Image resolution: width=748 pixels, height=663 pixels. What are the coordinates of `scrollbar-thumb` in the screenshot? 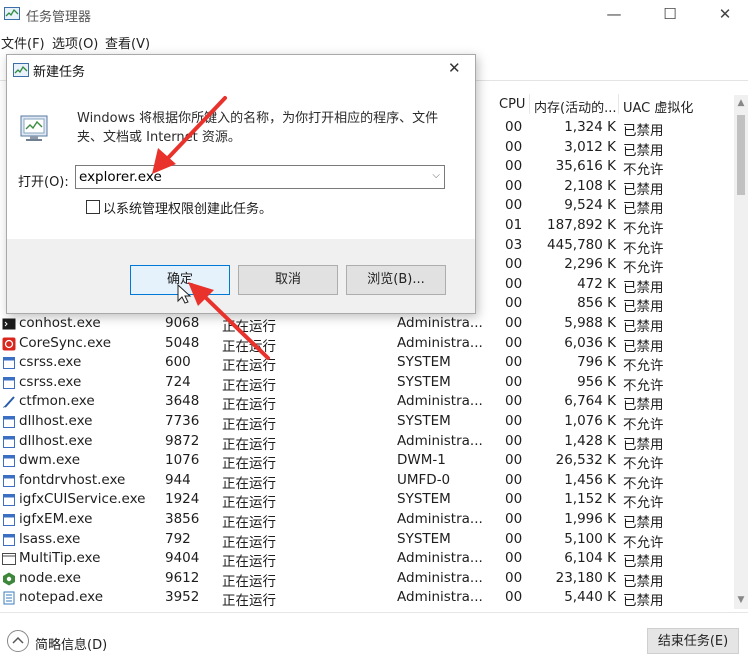 It's located at (741, 155).